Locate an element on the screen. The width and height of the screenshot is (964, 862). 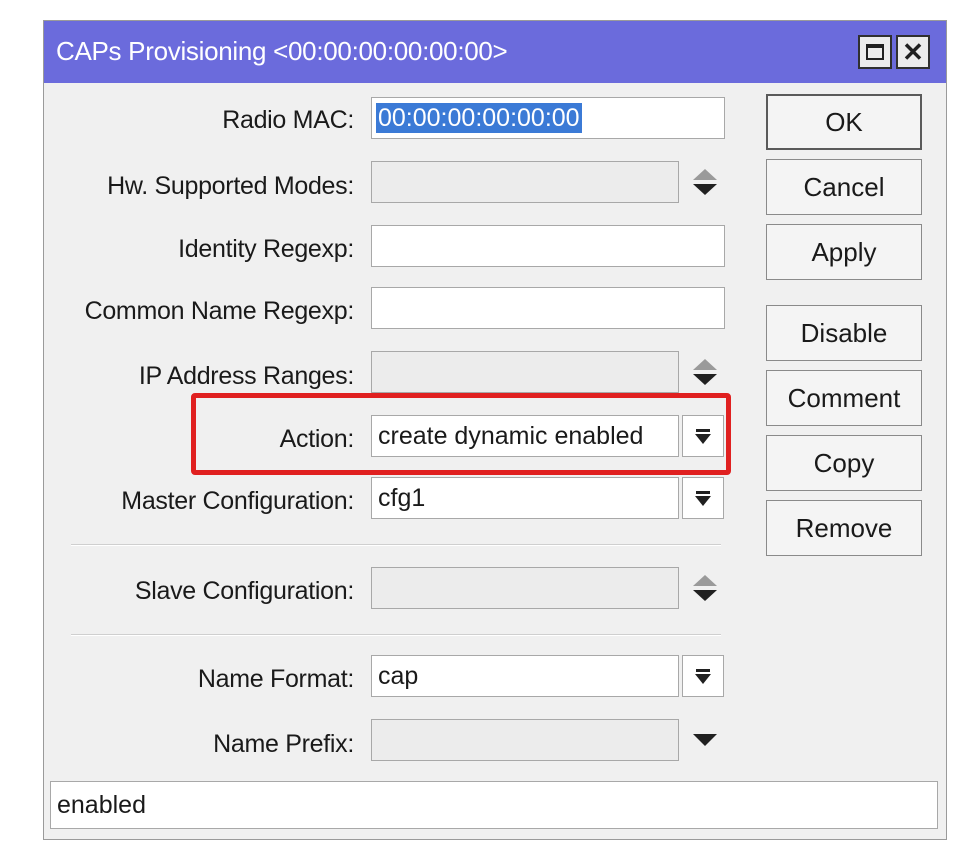
name-format-label: Name Format: is located at coordinates (275, 679).